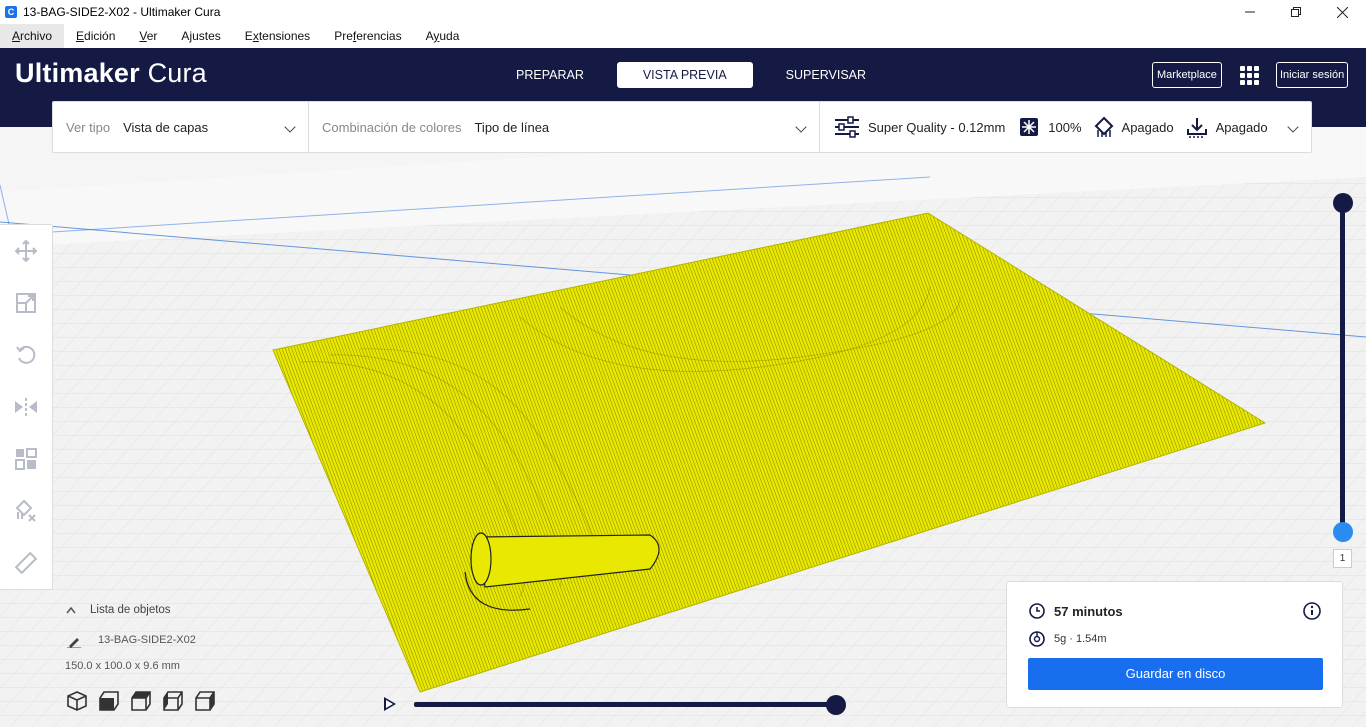 The image size is (1366, 727). What do you see at coordinates (1241, 127) in the screenshot?
I see `adhesion-value: Apagado` at bounding box center [1241, 127].